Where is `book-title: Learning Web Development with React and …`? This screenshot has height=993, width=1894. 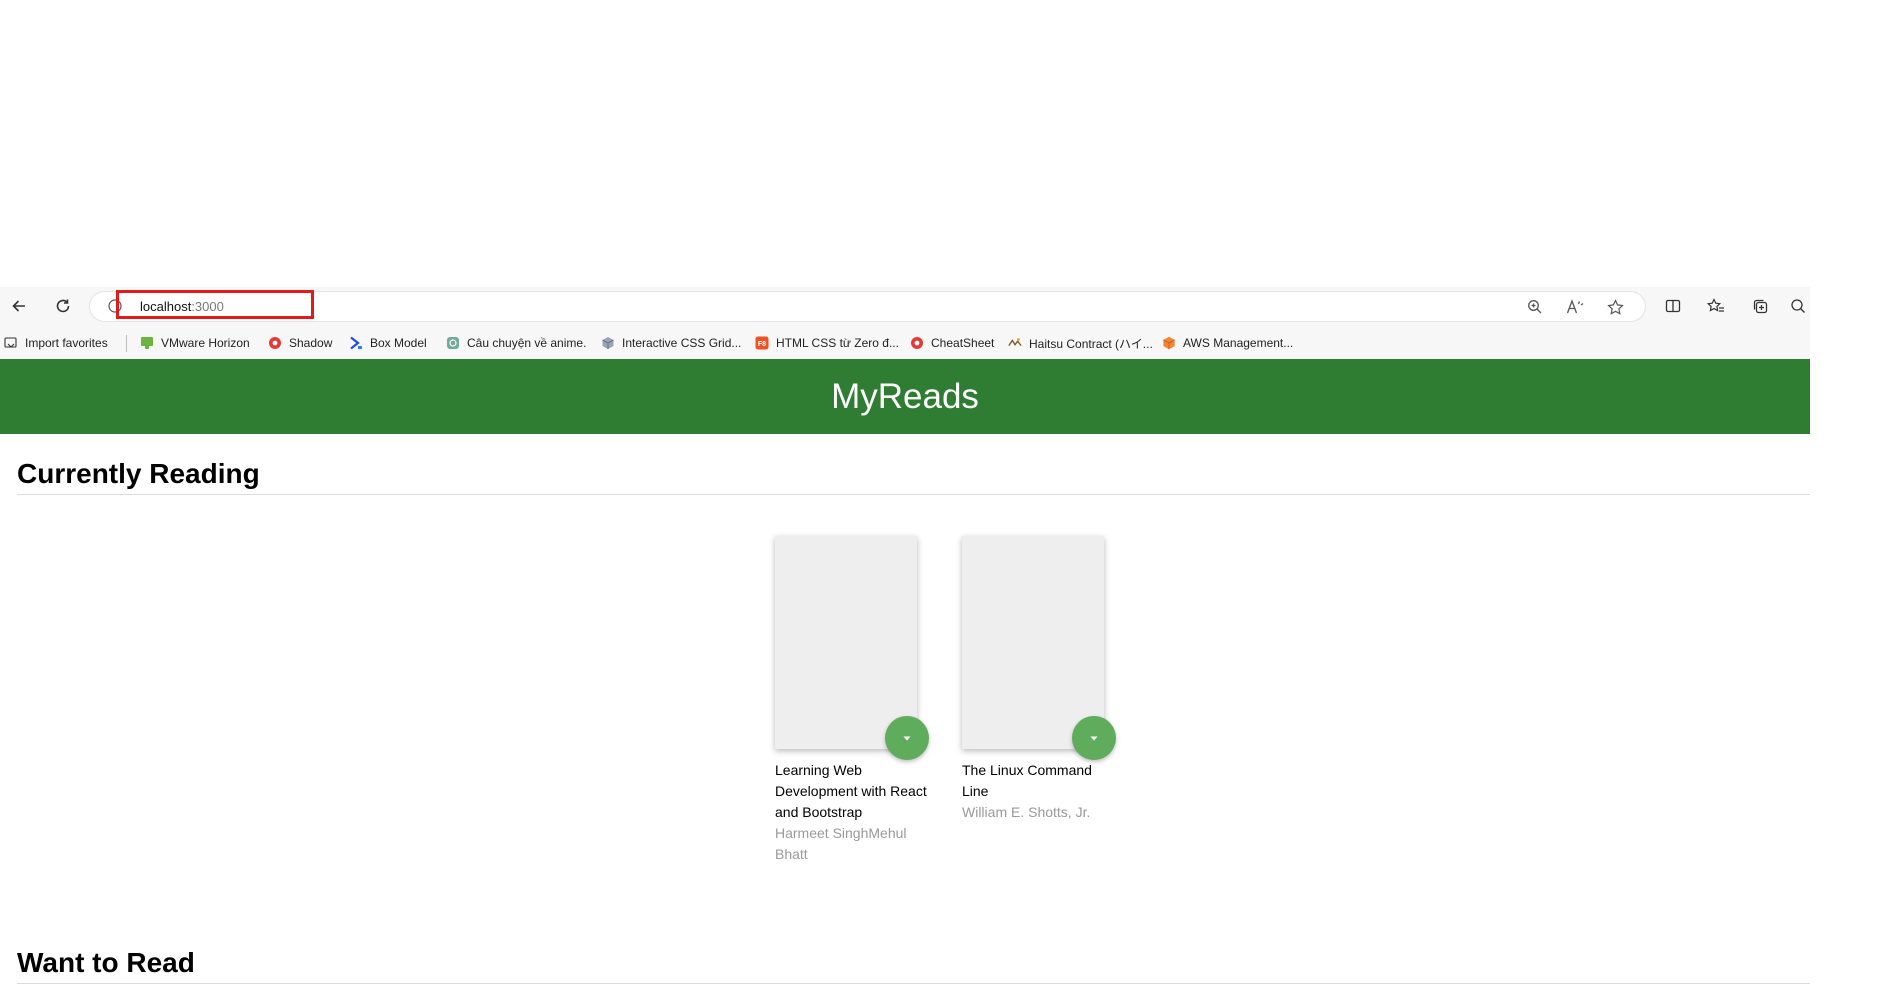
book-title: Learning Web Development with React and … is located at coordinates (851, 791).